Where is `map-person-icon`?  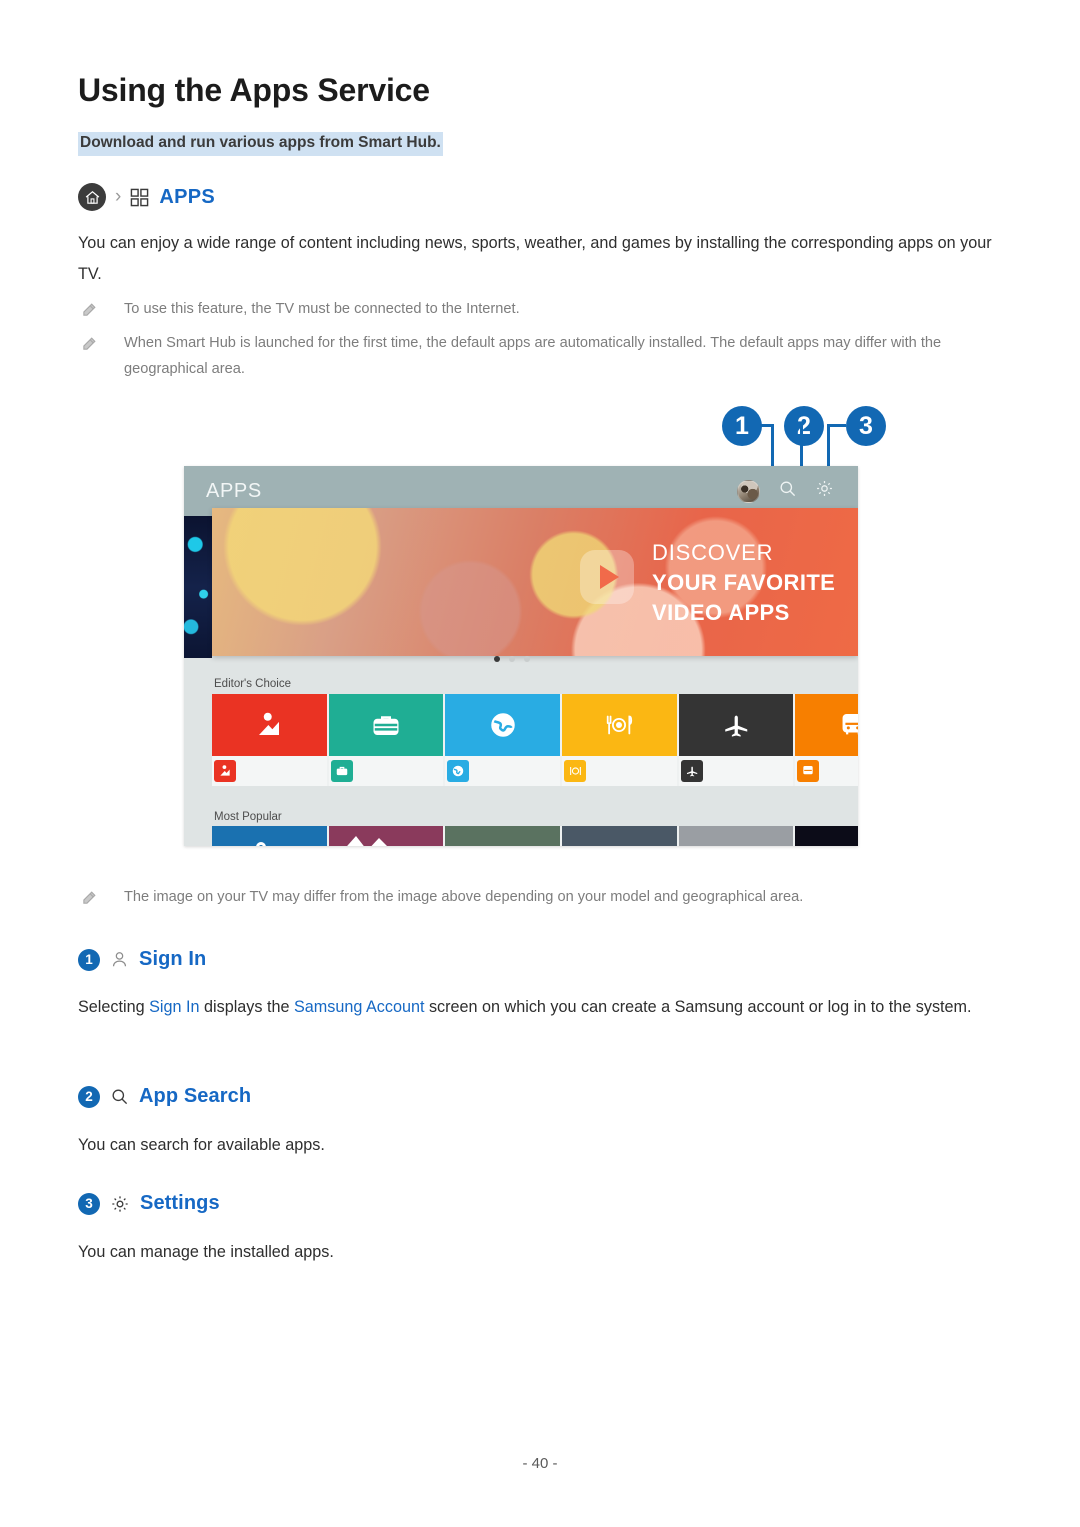 map-person-icon is located at coordinates (225, 771).